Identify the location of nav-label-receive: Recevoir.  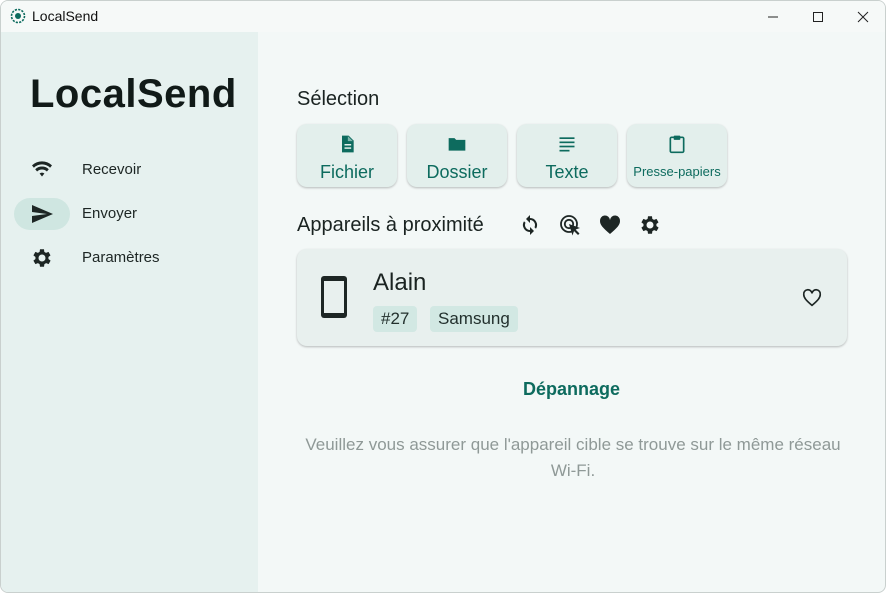
(112, 169).